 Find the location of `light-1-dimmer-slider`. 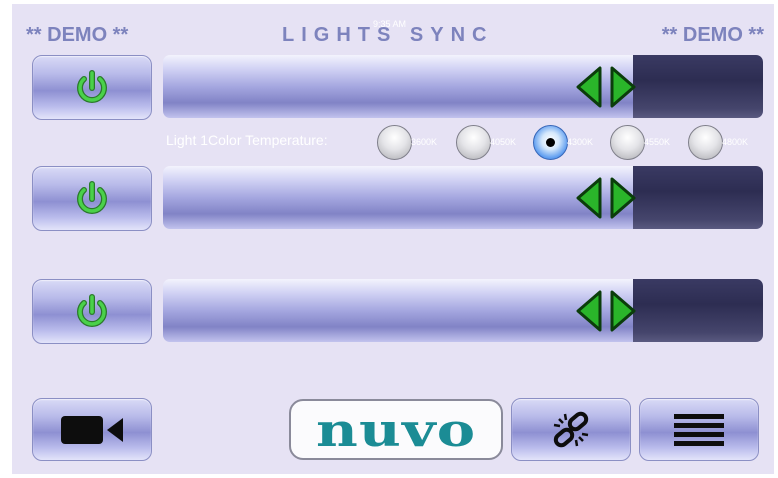

light-1-dimmer-slider is located at coordinates (463, 86).